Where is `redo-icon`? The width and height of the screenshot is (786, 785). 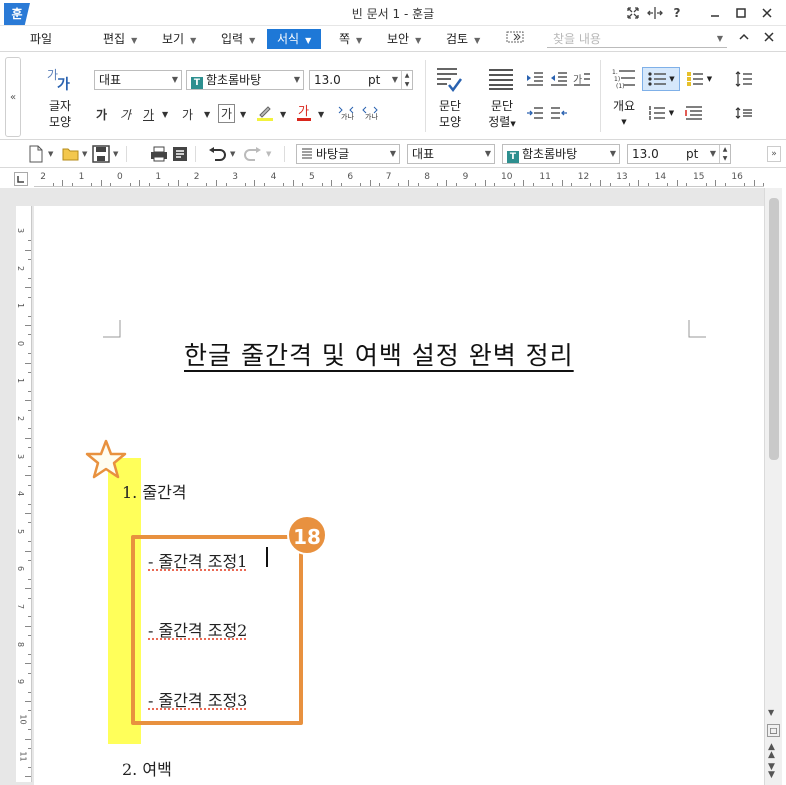 redo-icon is located at coordinates (253, 155).